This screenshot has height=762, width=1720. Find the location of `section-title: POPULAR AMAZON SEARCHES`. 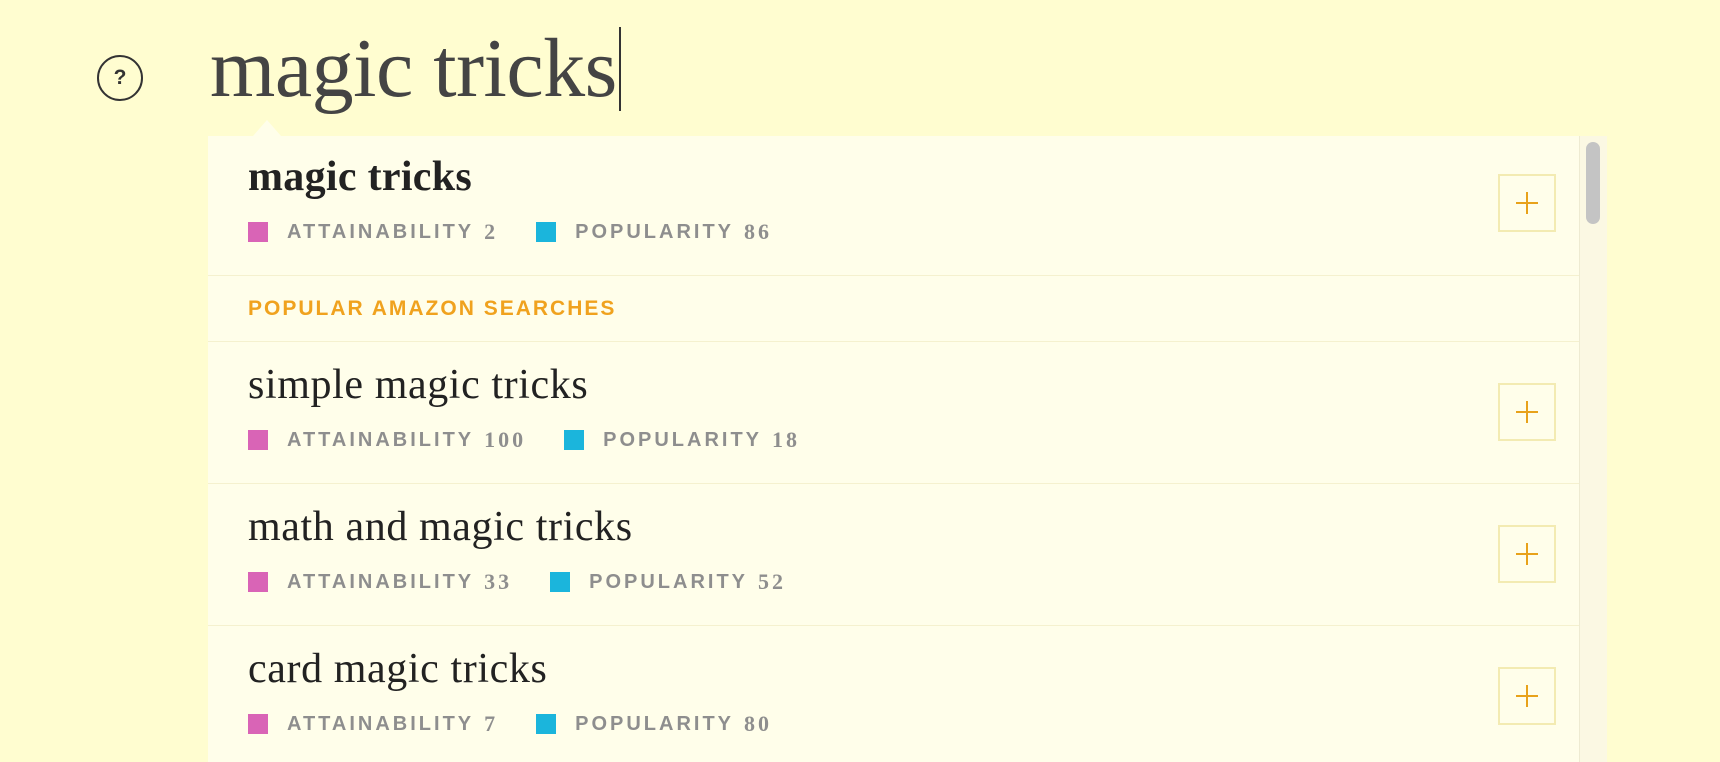

section-title: POPULAR AMAZON SEARCHES is located at coordinates (432, 308).